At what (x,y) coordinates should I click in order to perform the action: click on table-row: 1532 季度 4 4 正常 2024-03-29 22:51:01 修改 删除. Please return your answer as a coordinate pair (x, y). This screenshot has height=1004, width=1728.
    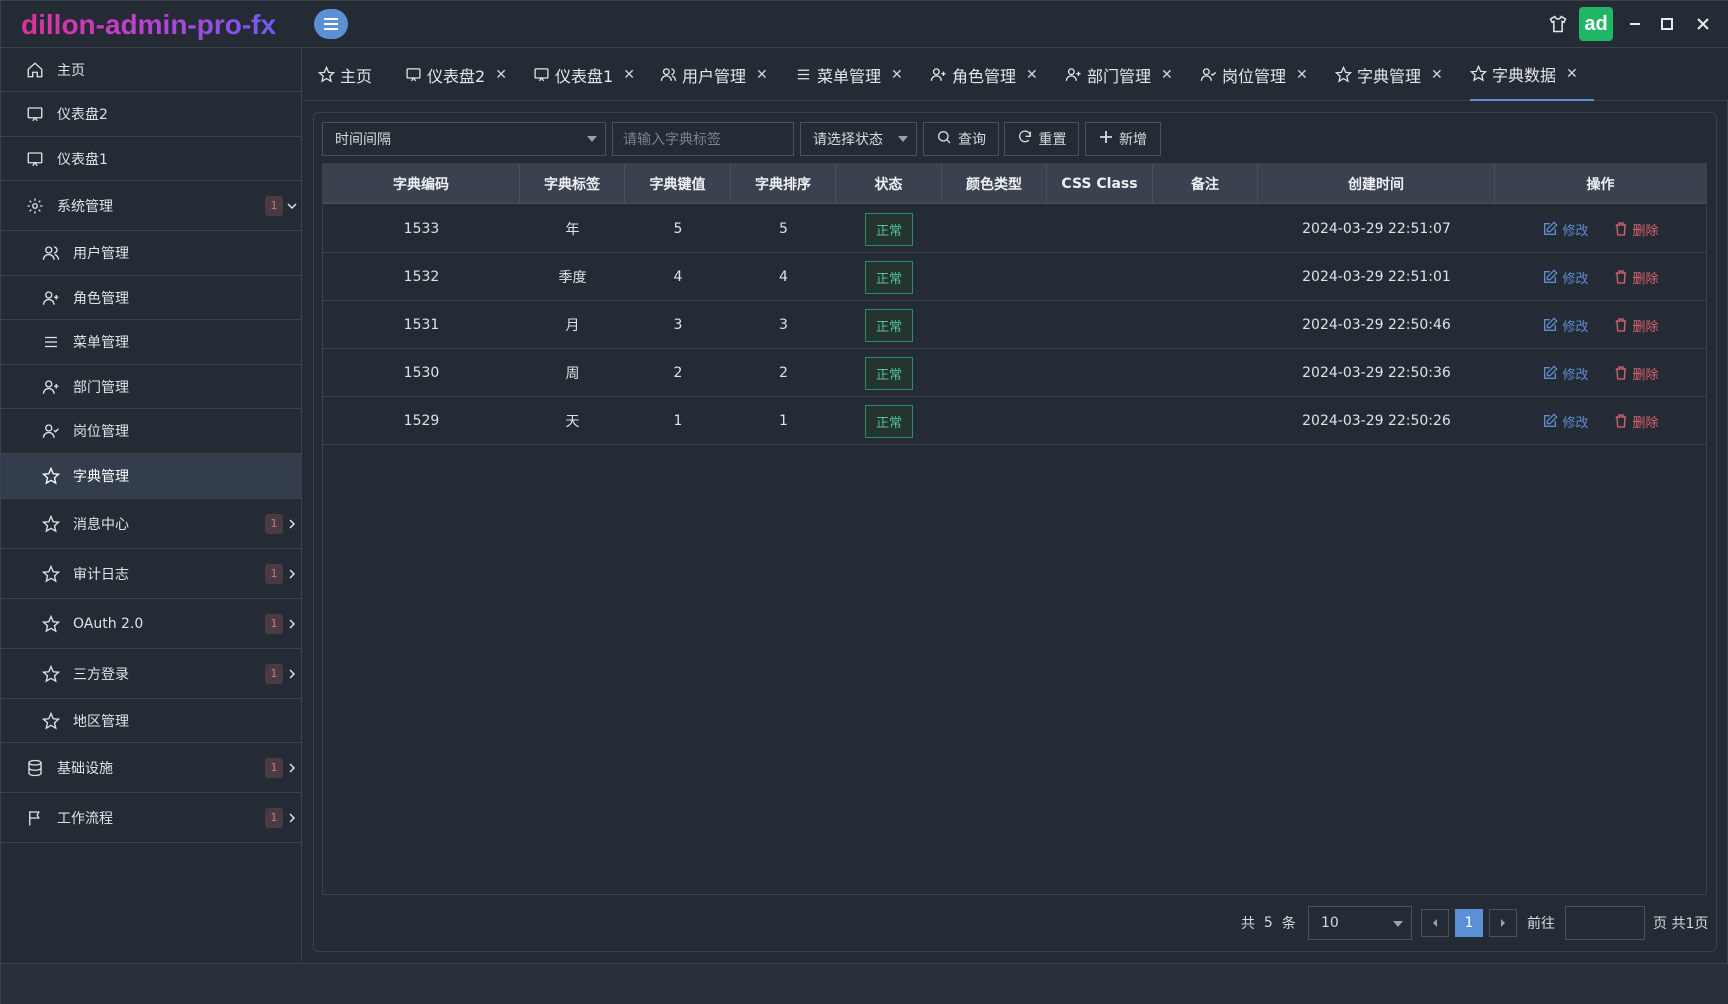
    Looking at the image, I should click on (1014, 277).